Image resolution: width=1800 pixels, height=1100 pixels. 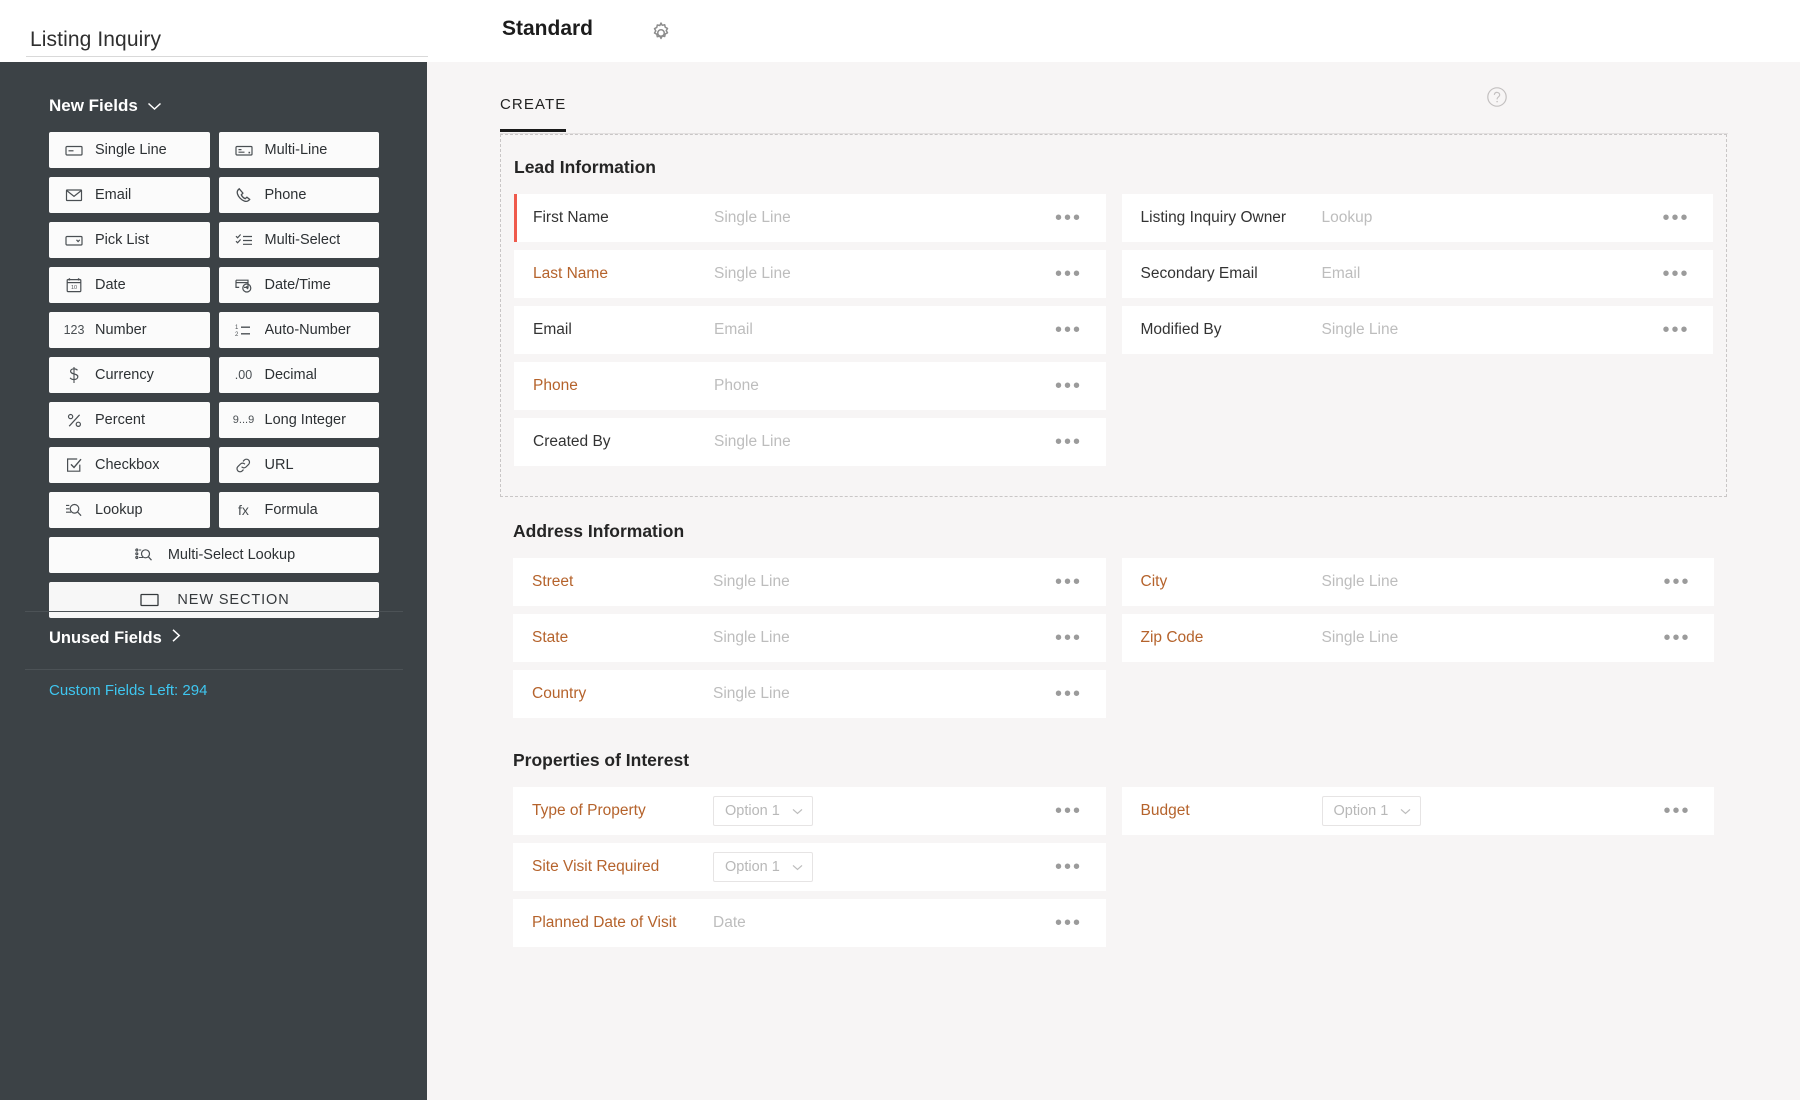 I want to click on envelope-icon, so click(x=74, y=195).